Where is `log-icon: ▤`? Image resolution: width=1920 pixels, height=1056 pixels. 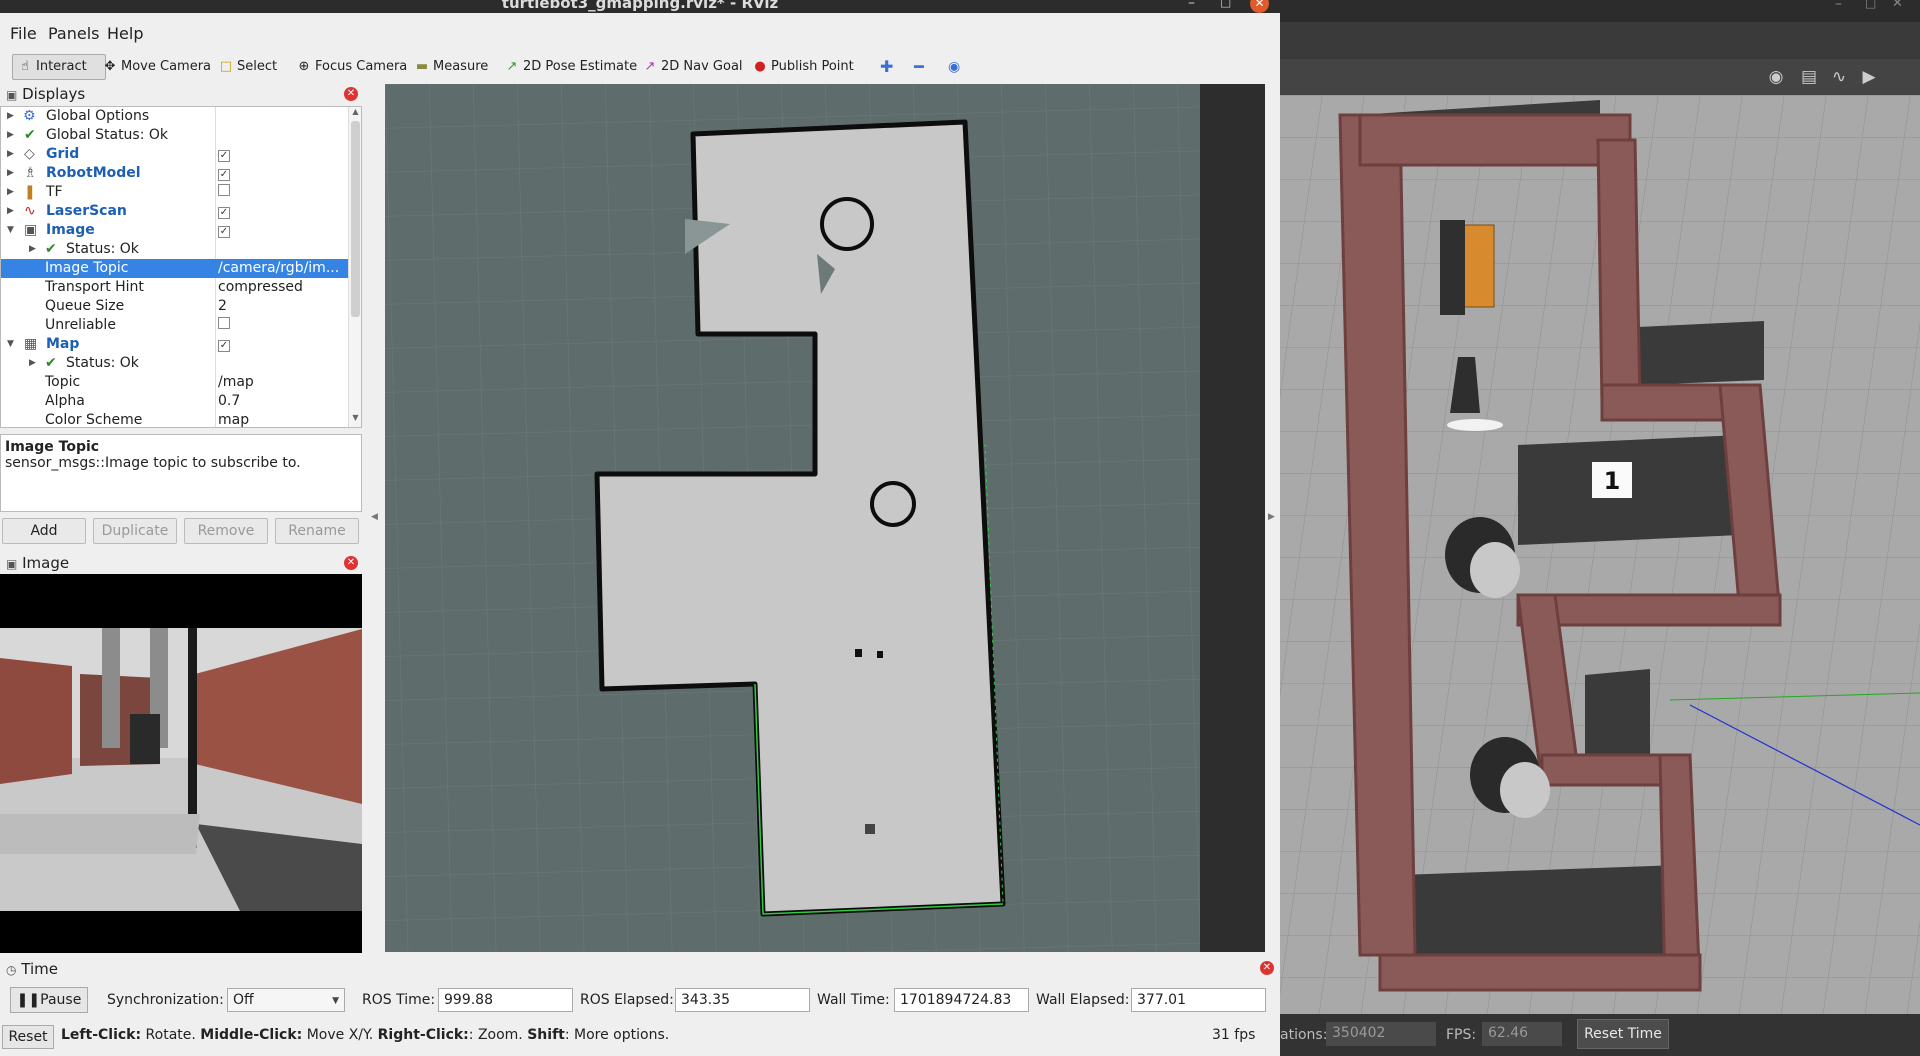 log-icon: ▤ is located at coordinates (1809, 77).